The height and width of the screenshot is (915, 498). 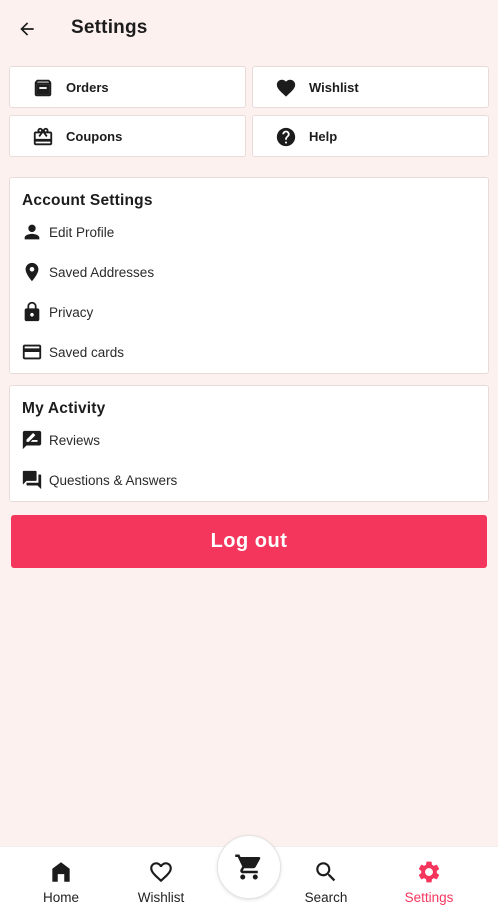 I want to click on questions-answers-item: Questions & Answers, so click(x=249, y=481).